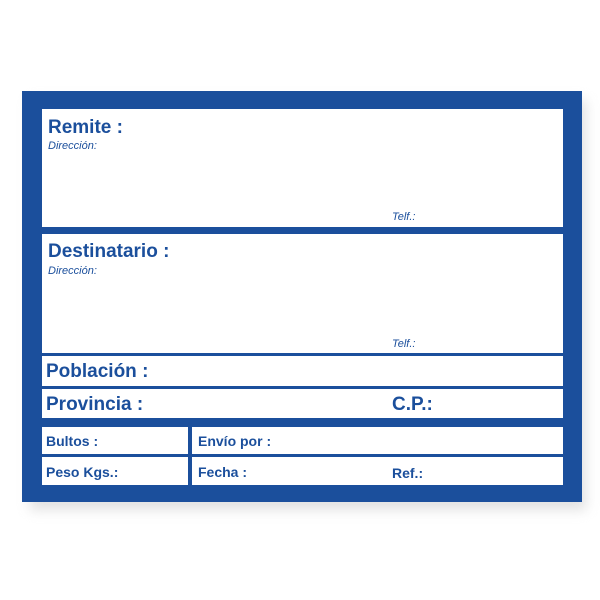  What do you see at coordinates (85, 127) in the screenshot?
I see `sender-title: Remite :` at bounding box center [85, 127].